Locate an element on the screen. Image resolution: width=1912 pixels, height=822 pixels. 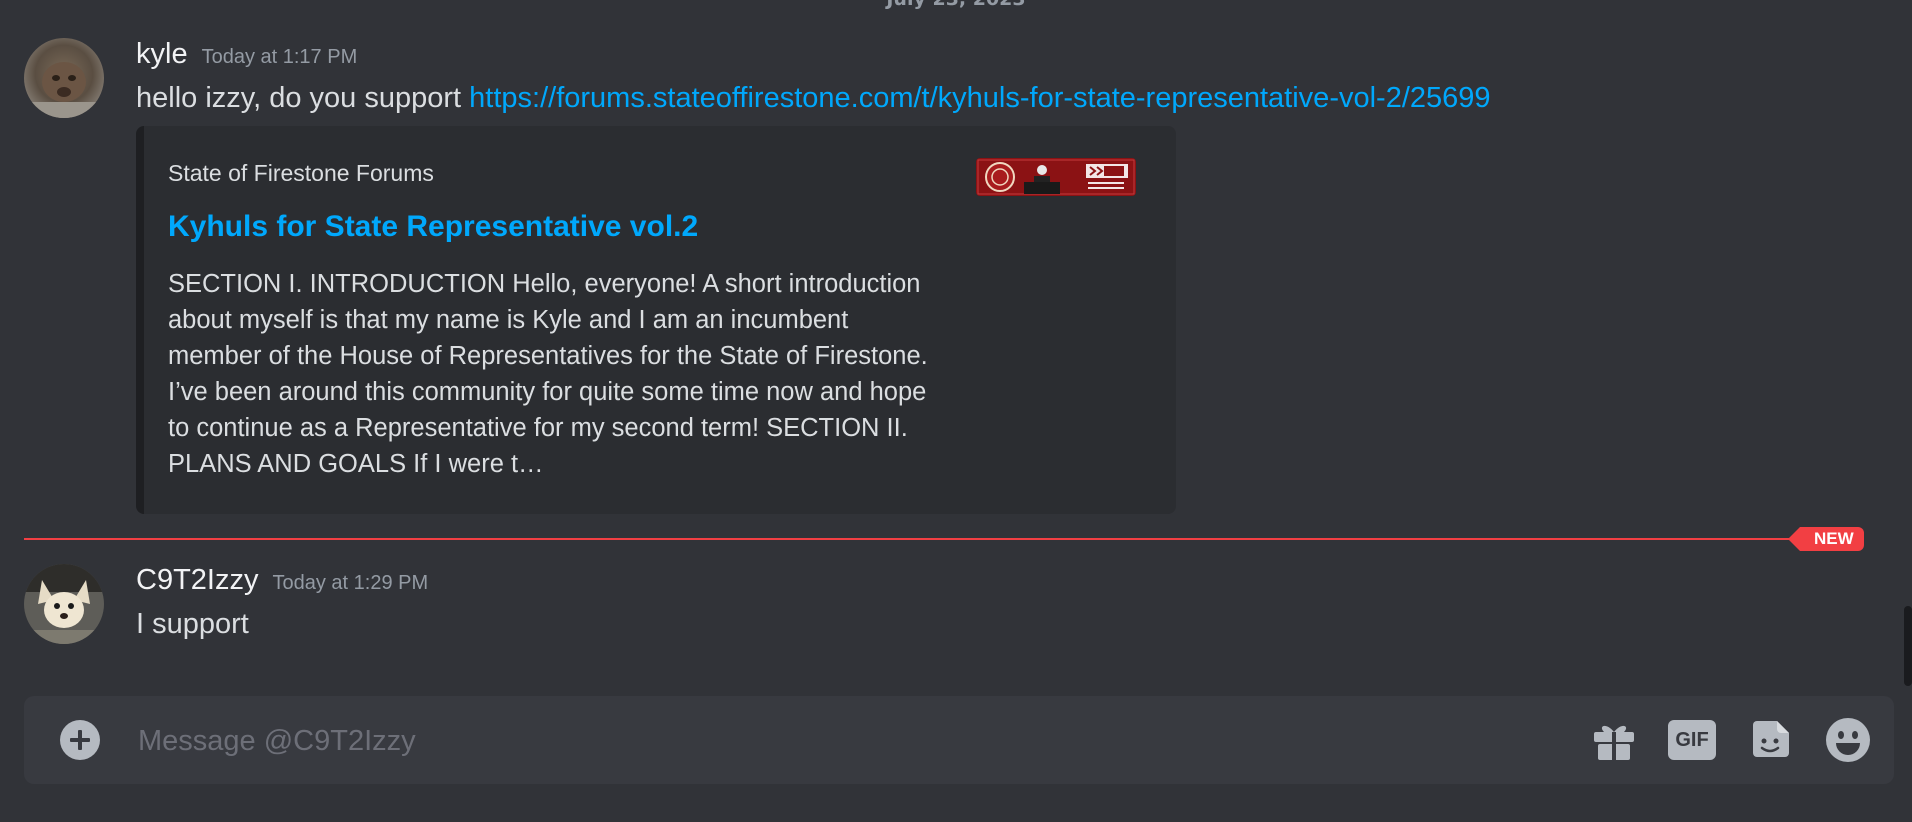
message-text: I support is located at coordinates (192, 624).